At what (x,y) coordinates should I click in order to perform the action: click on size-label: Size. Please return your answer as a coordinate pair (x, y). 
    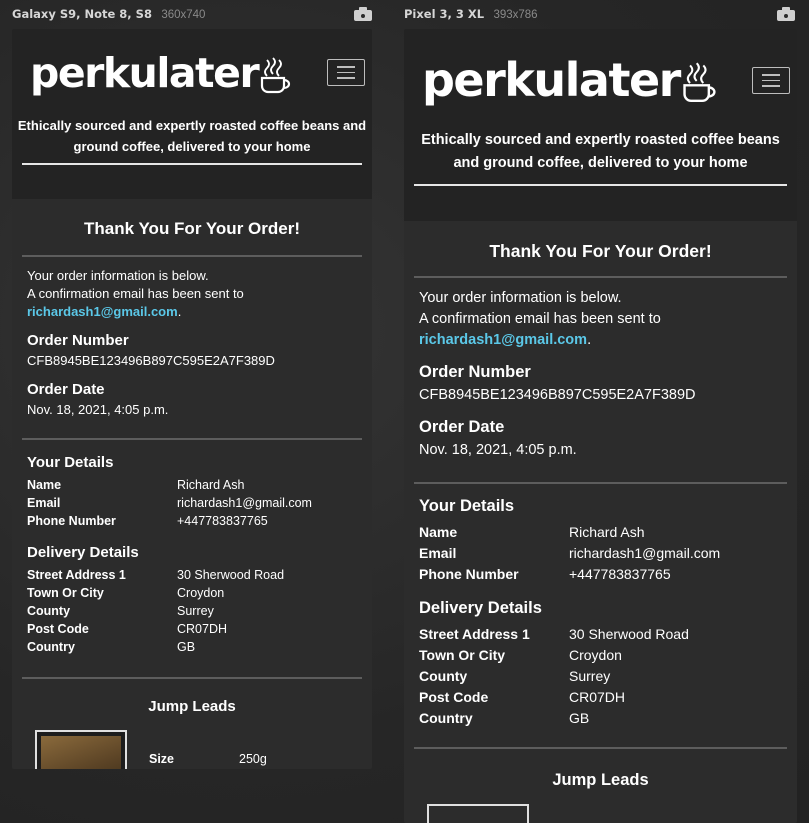
    Looking at the image, I should click on (162, 759).